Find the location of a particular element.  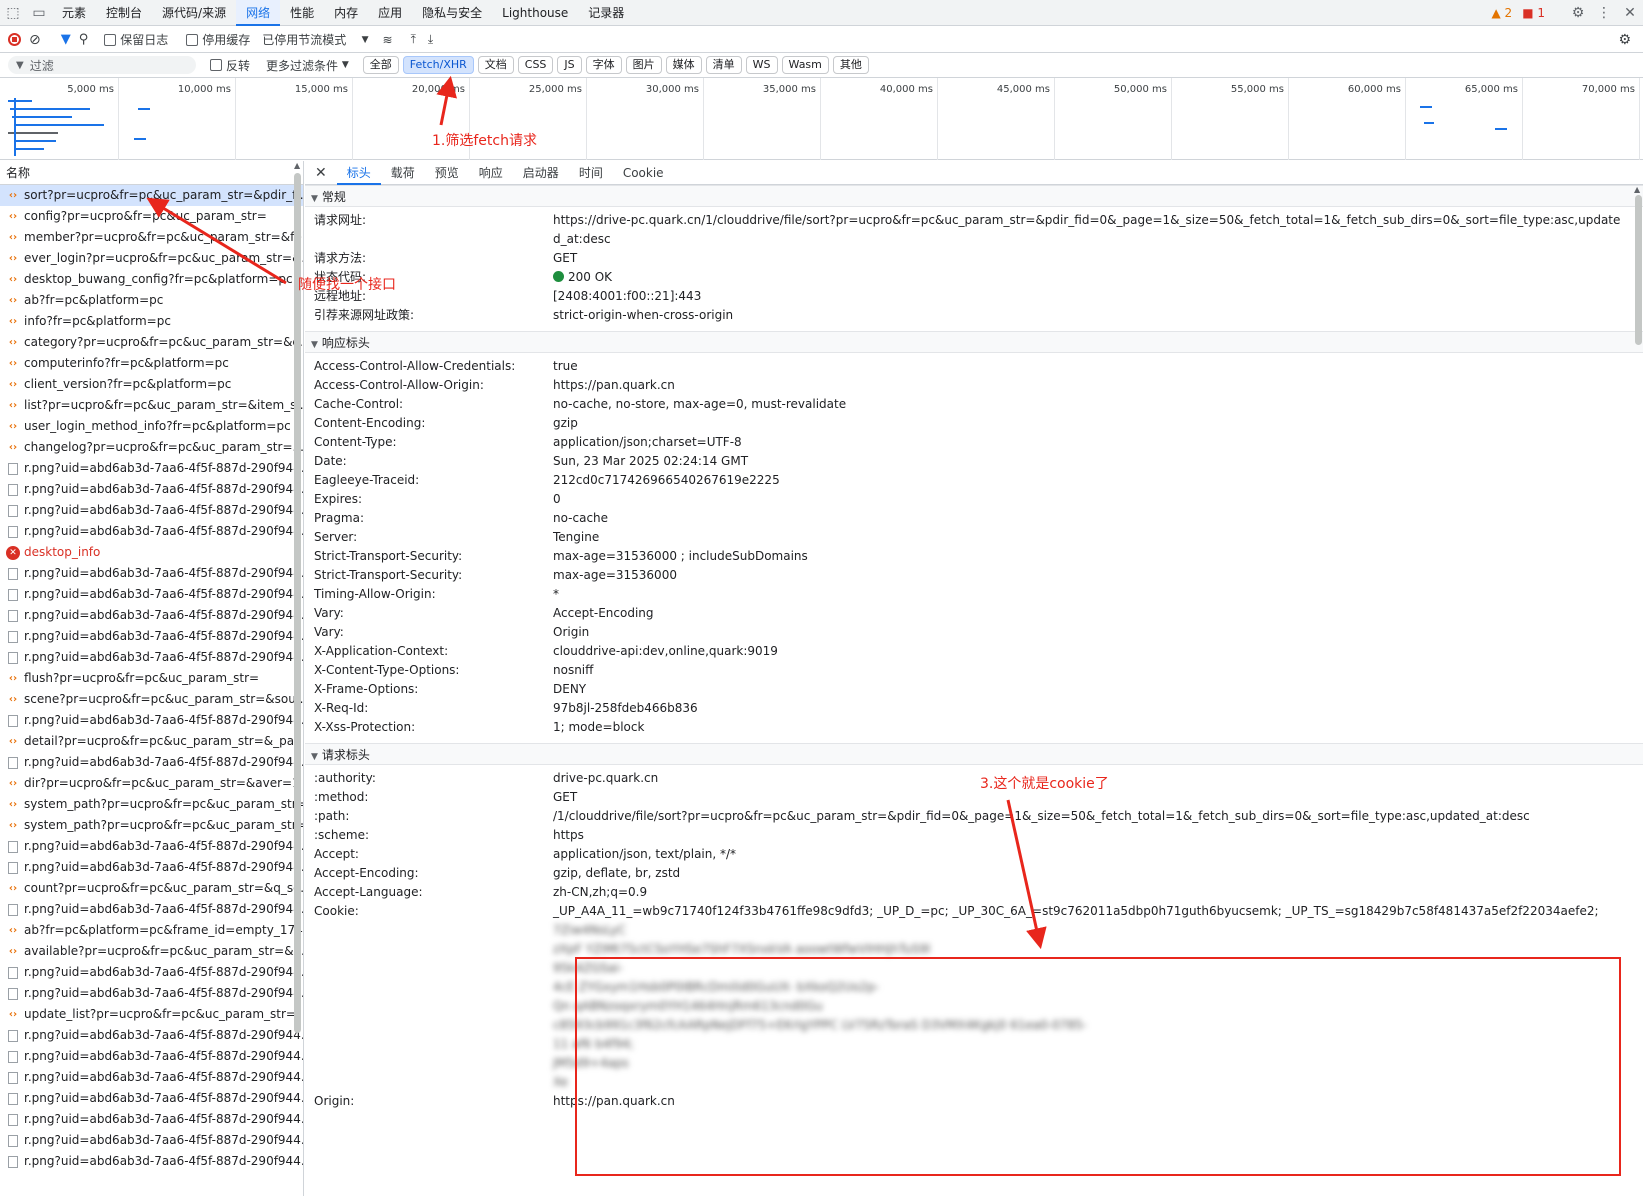

panel-tab: 内存 is located at coordinates (346, 13).